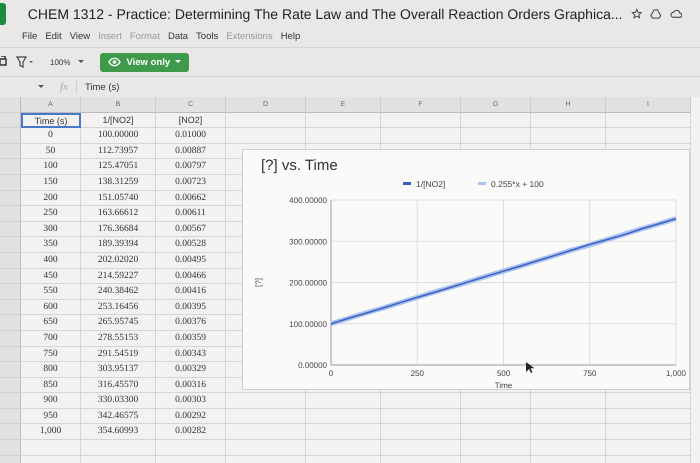 This screenshot has height=463, width=700. I want to click on legend-label: 0.255*x + 100, so click(517, 184).